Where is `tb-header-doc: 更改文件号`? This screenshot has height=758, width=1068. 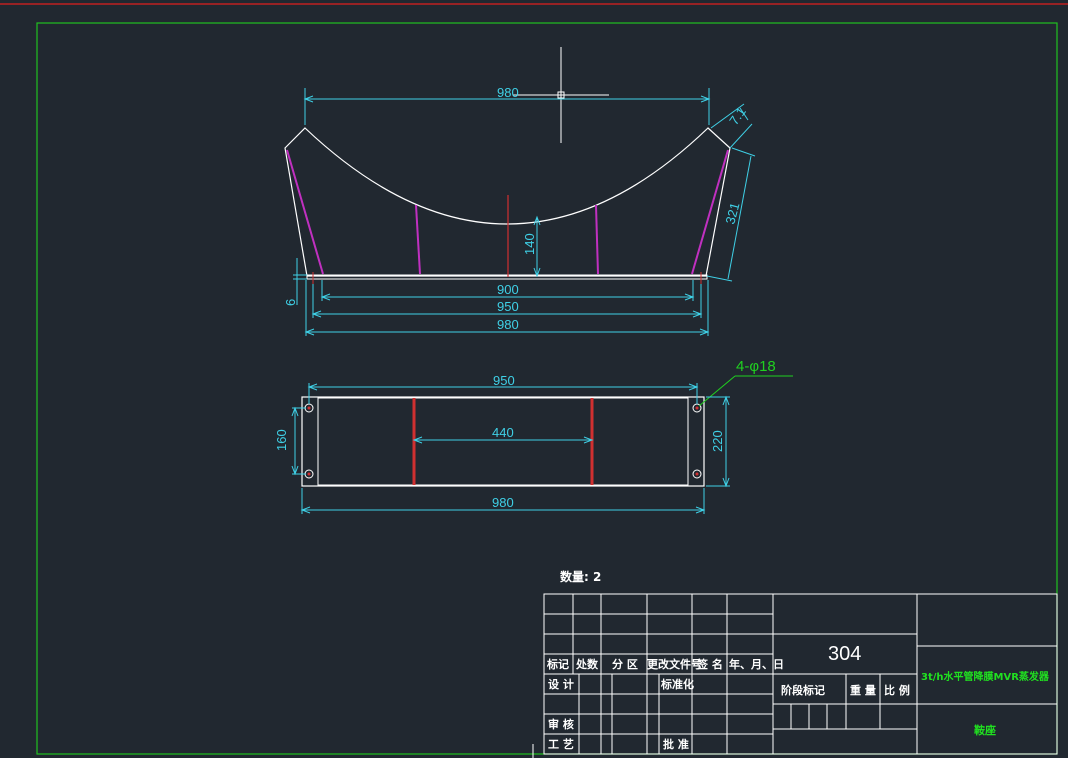
tb-header-doc: 更改文件号 is located at coordinates (674, 664).